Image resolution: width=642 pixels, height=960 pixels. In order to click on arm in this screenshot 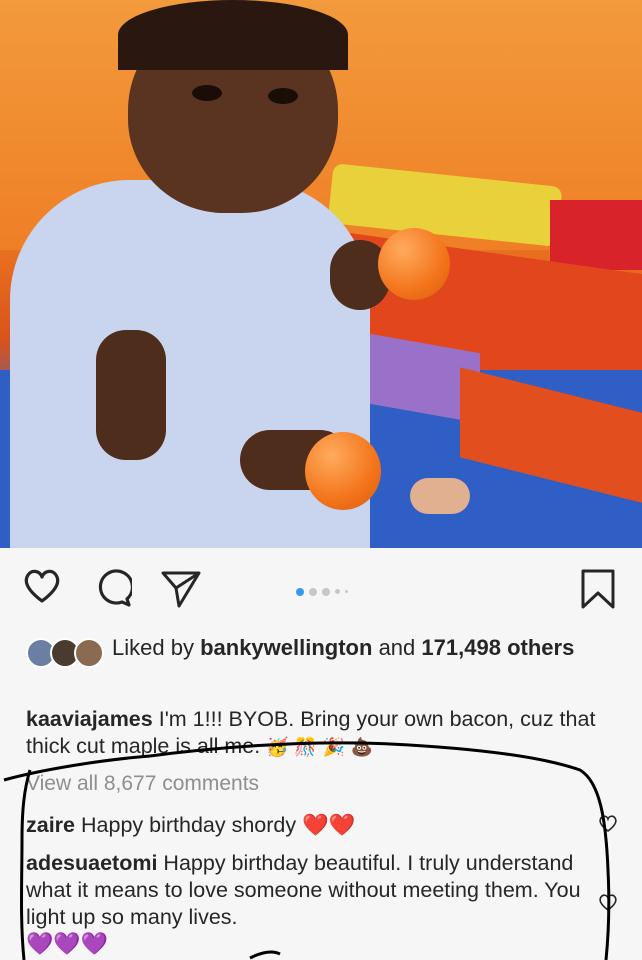, I will do `click(131, 395)`.